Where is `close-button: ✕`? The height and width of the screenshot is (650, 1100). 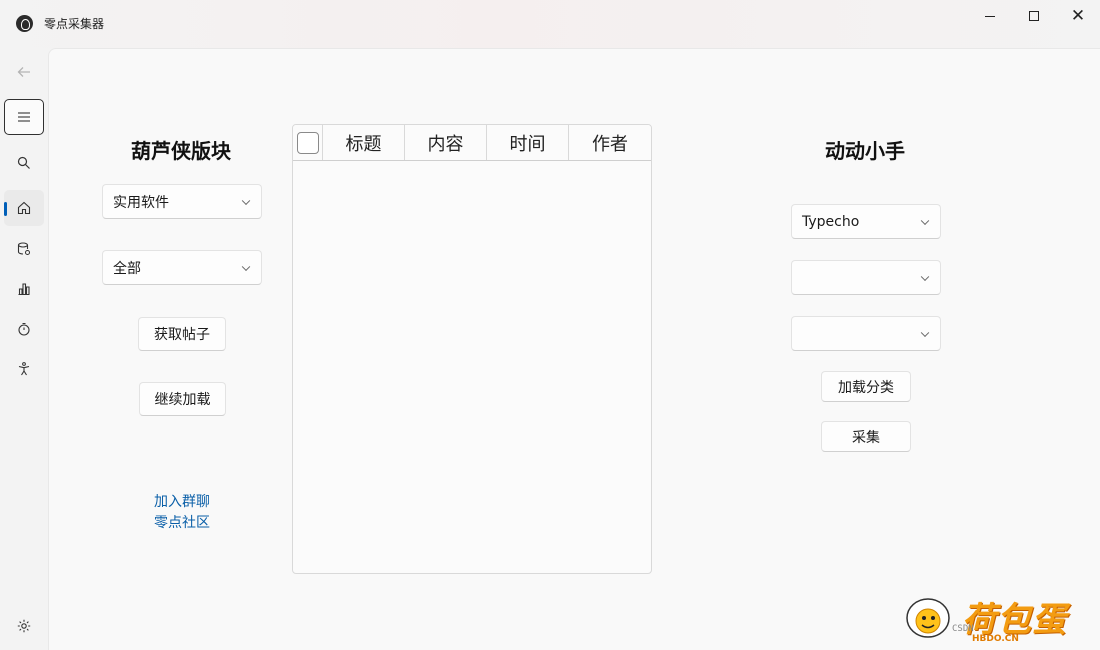
close-button: ✕ is located at coordinates (1077, 16).